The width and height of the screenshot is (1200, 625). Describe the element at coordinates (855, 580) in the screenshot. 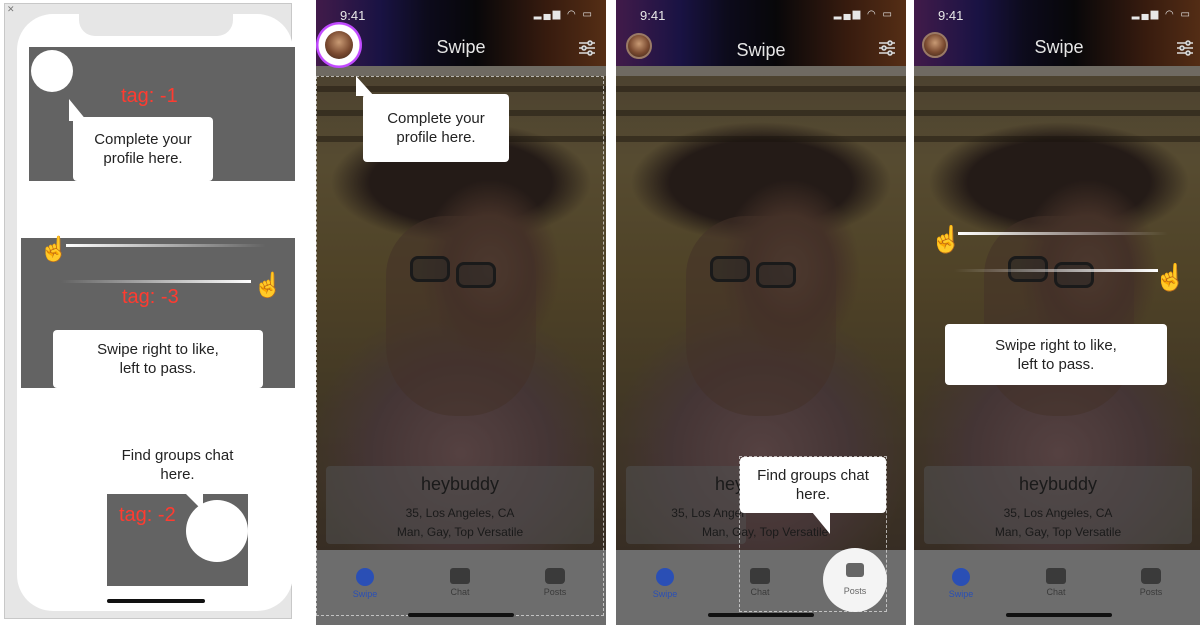

I see `tab-posts-highlighted: Posts` at that location.